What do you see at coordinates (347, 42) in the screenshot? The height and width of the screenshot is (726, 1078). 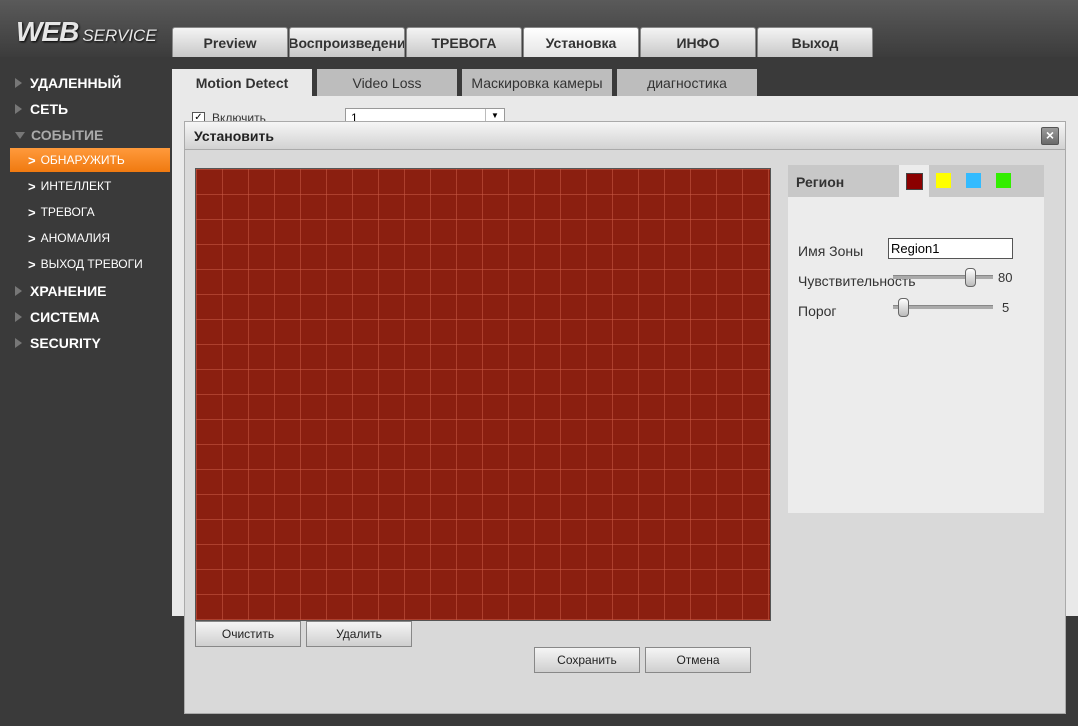 I see `tab-playback: Воспроизведени` at bounding box center [347, 42].